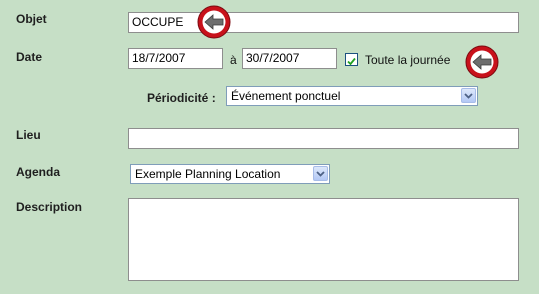 The width and height of the screenshot is (539, 294). Describe the element at coordinates (286, 96) in the screenshot. I see `periodicite-value: Événement ponctuel` at that location.